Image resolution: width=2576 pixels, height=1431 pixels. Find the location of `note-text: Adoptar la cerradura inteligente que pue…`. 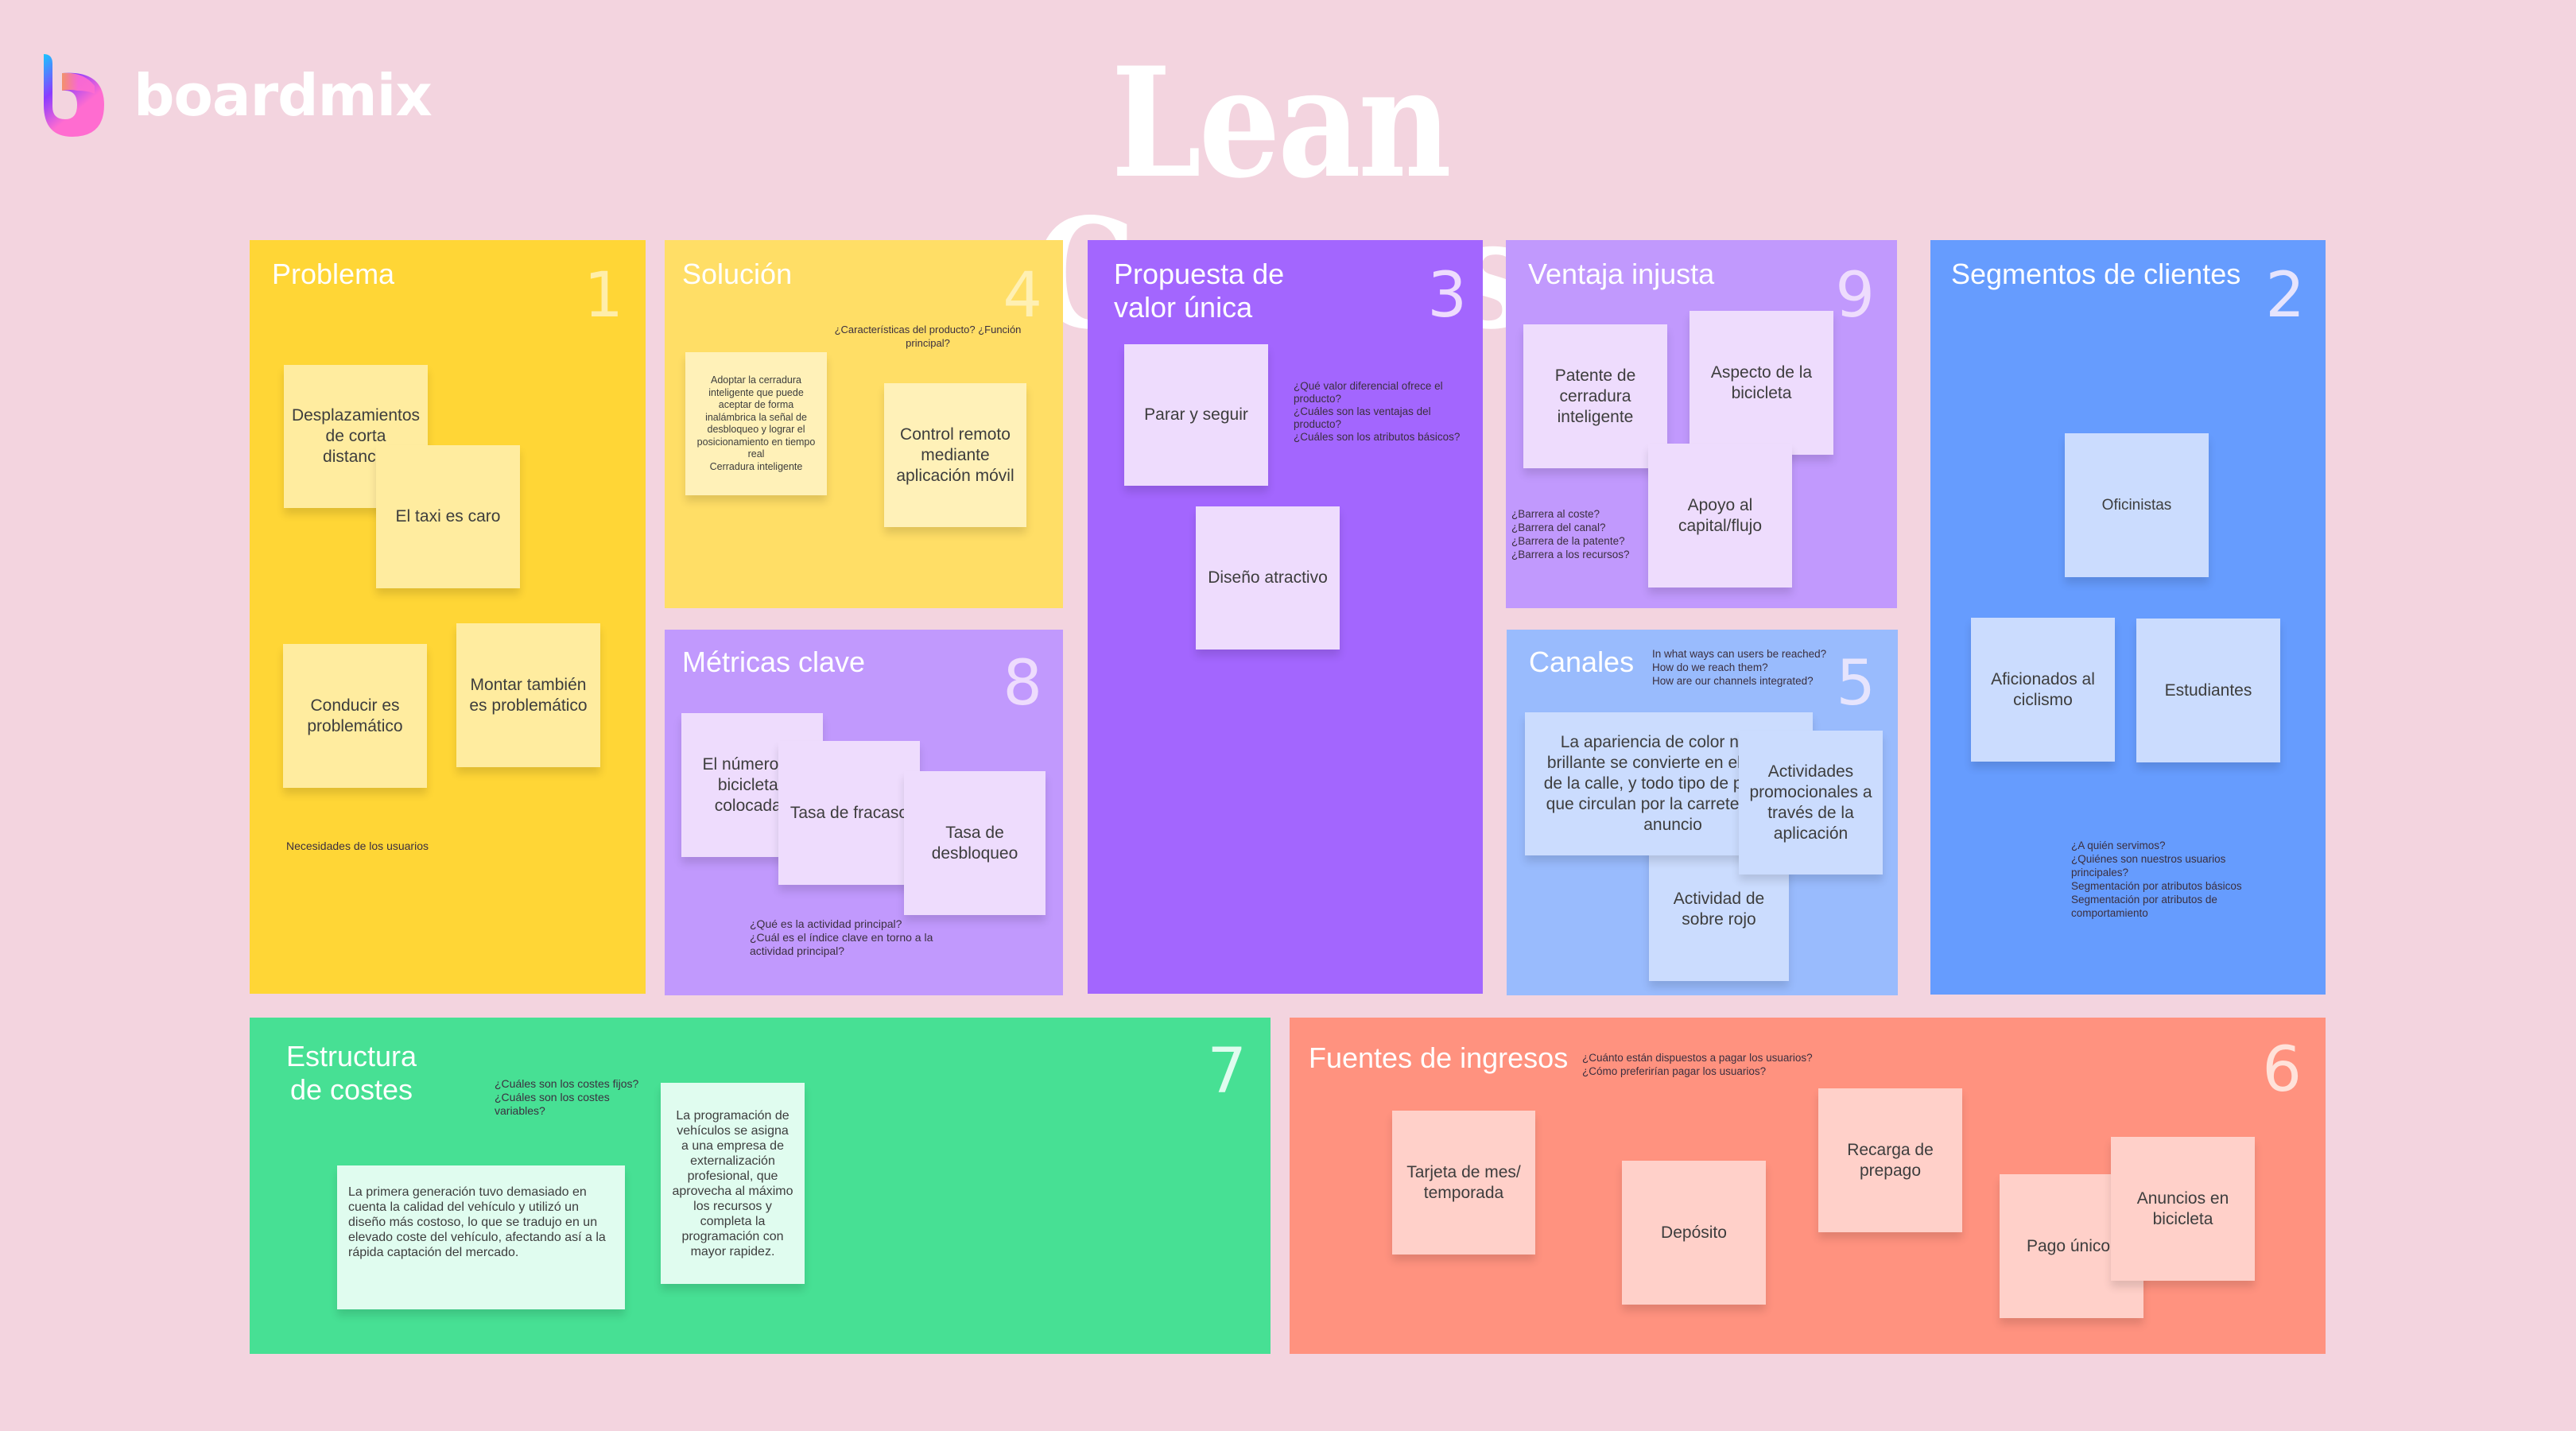

note-text: Adoptar la cerradura inteligente que pue… is located at coordinates (756, 423).